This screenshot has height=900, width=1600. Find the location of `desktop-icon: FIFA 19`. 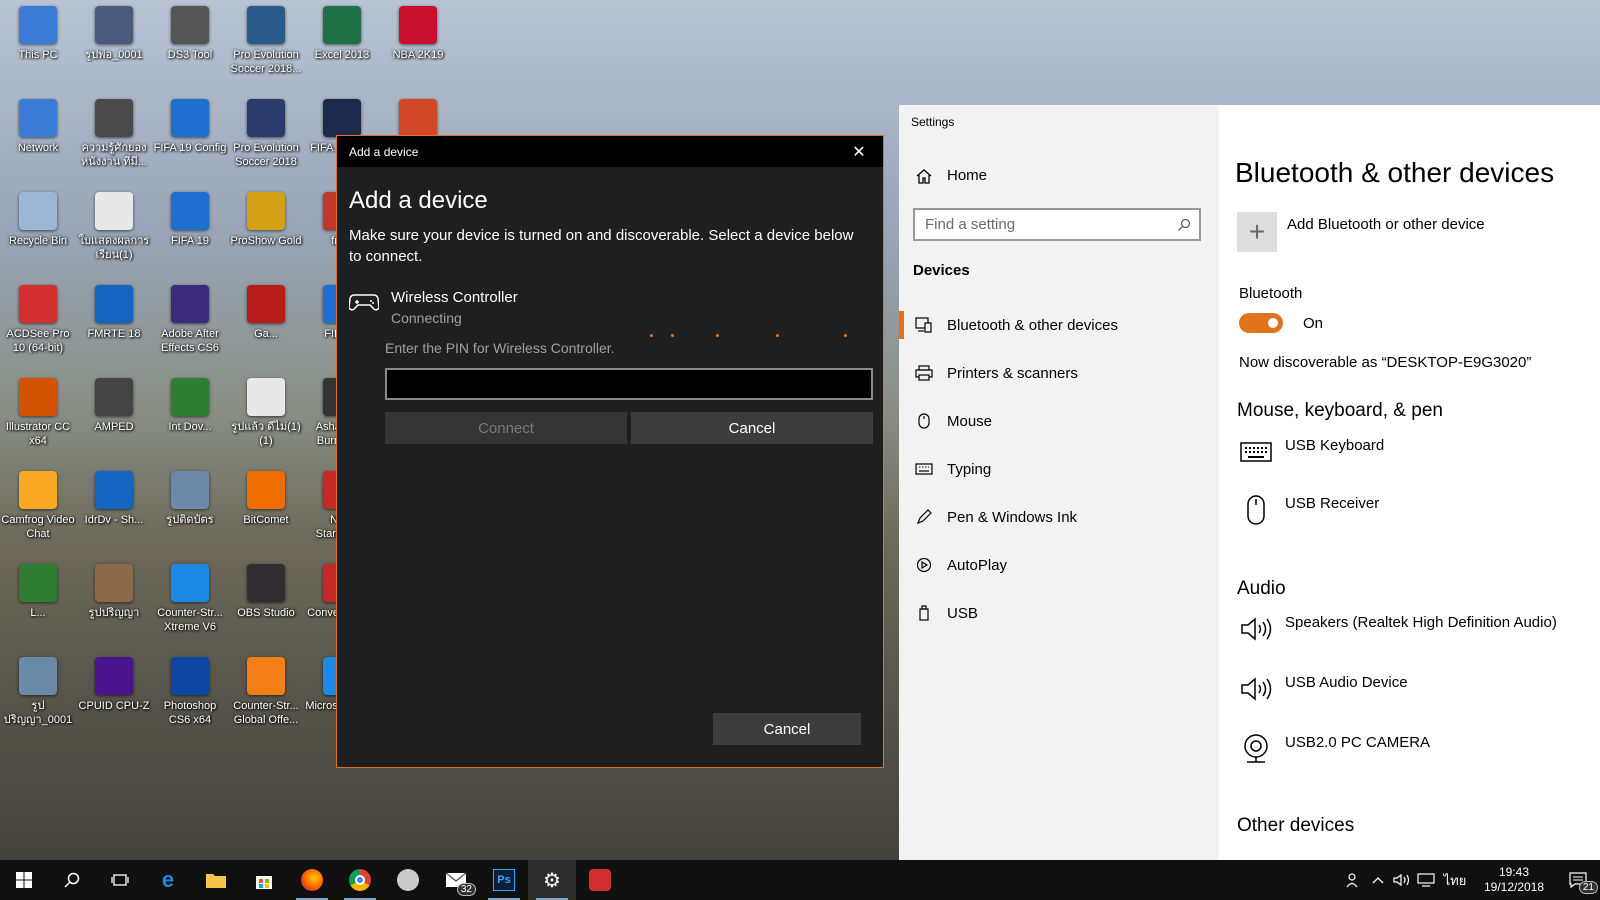

desktop-icon: FIFA 19 is located at coordinates (190, 230).